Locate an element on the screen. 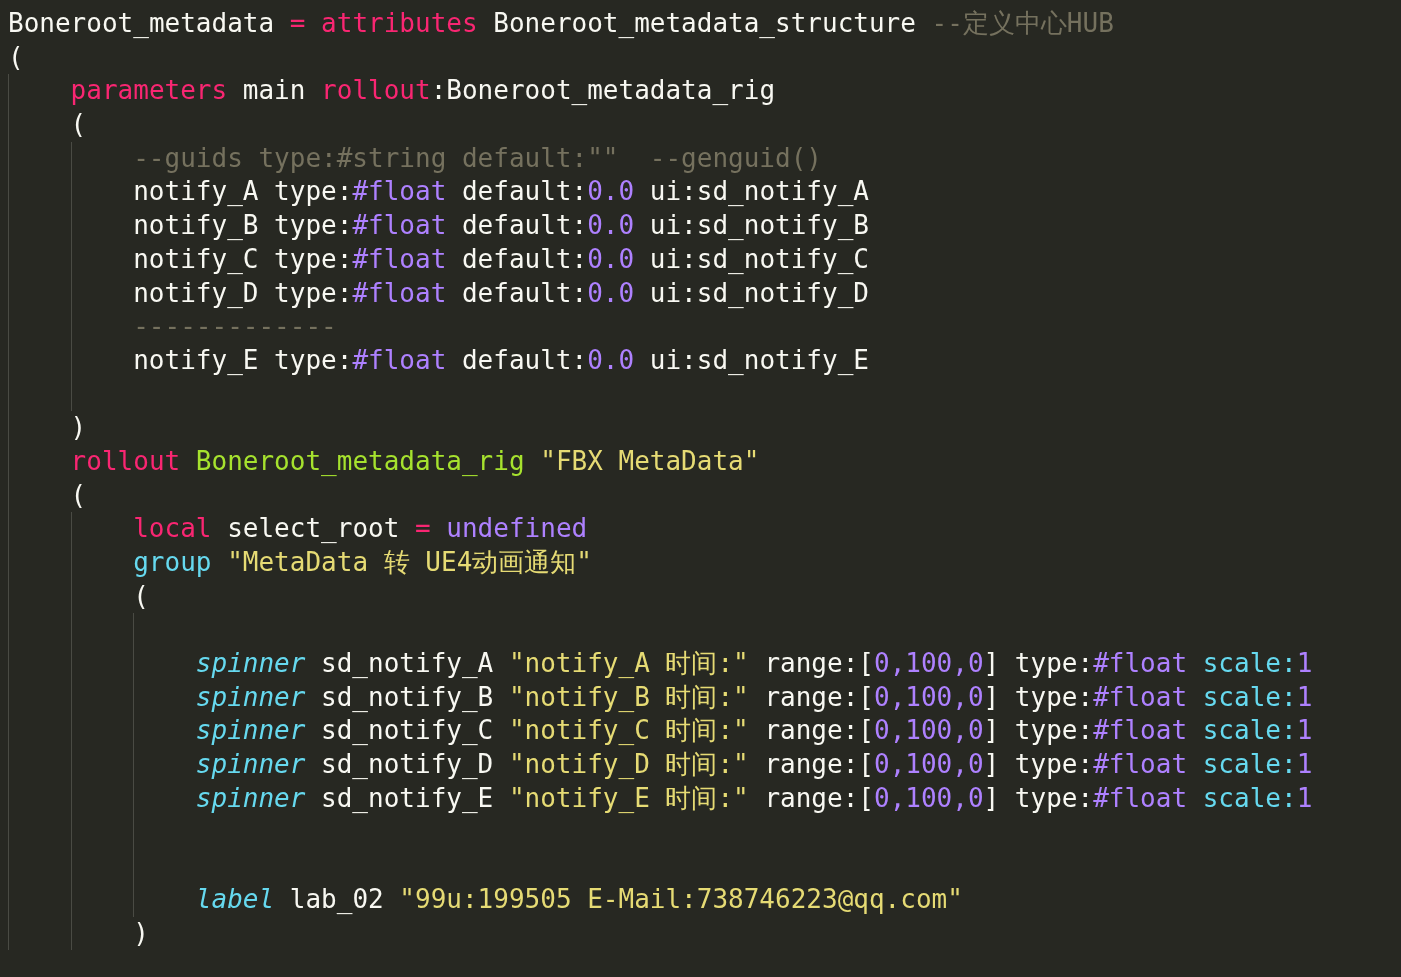 This screenshot has width=1401, height=977. code-line: spinner sd_notify_B "notify_B 时间:" range:[0,100,0] type:#float scale:1 is located at coordinates (754, 697).